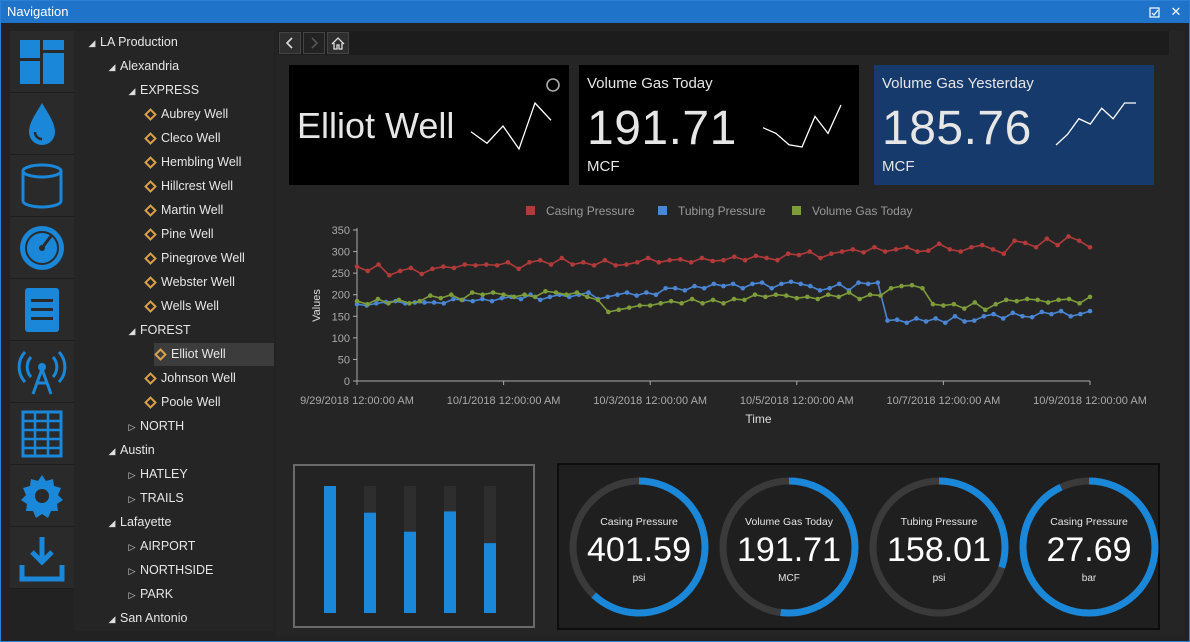  What do you see at coordinates (1154, 12) in the screenshot?
I see `restore-icon` at bounding box center [1154, 12].